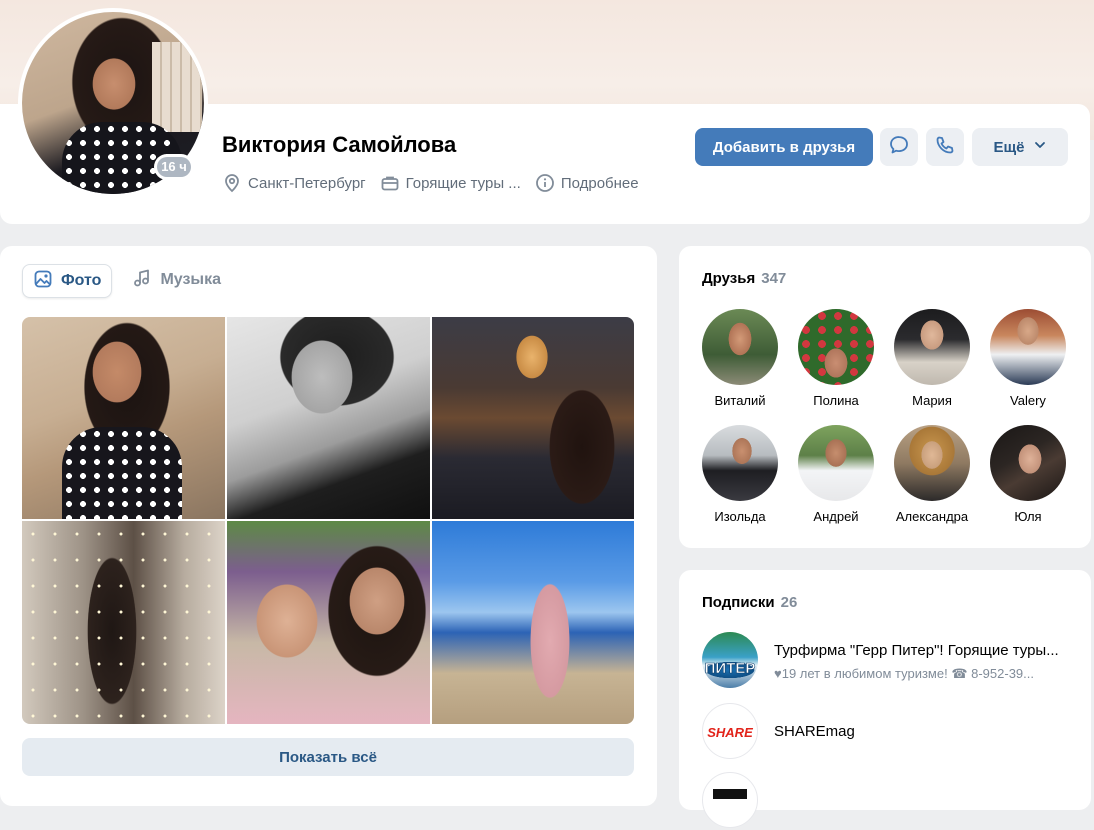 This screenshot has width=1094, height=830. What do you see at coordinates (599, 183) in the screenshot?
I see `profile-details-label: Подробнее` at bounding box center [599, 183].